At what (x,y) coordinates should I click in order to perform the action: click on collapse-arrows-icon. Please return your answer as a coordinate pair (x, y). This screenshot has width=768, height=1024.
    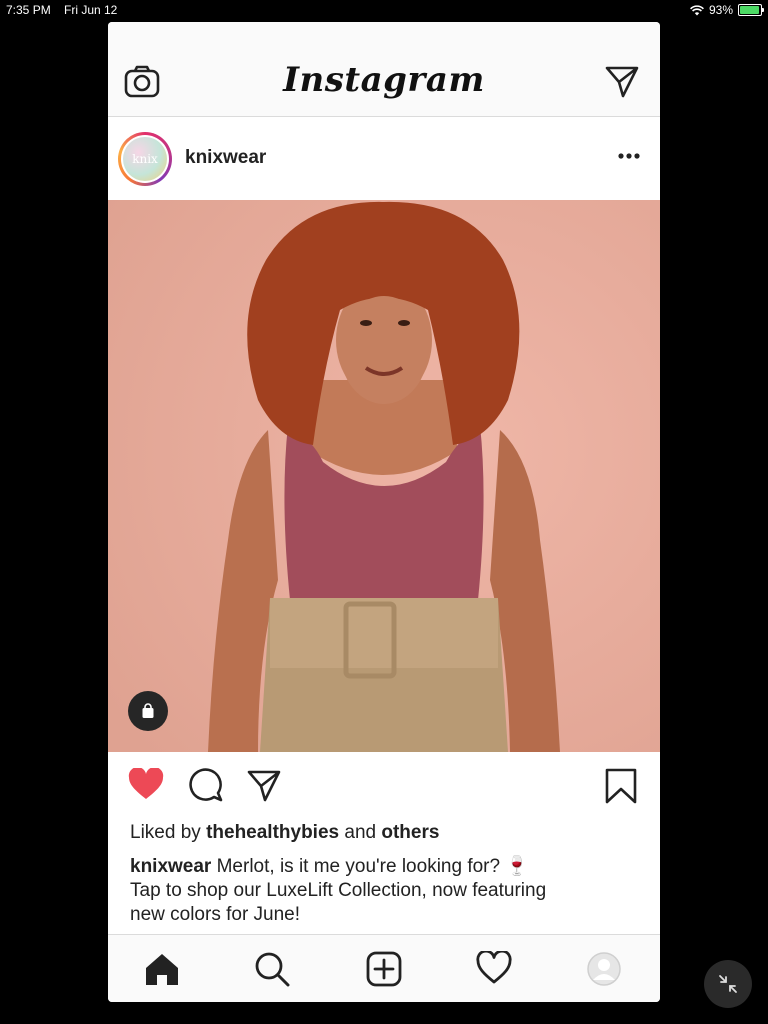
    Looking at the image, I should click on (728, 984).